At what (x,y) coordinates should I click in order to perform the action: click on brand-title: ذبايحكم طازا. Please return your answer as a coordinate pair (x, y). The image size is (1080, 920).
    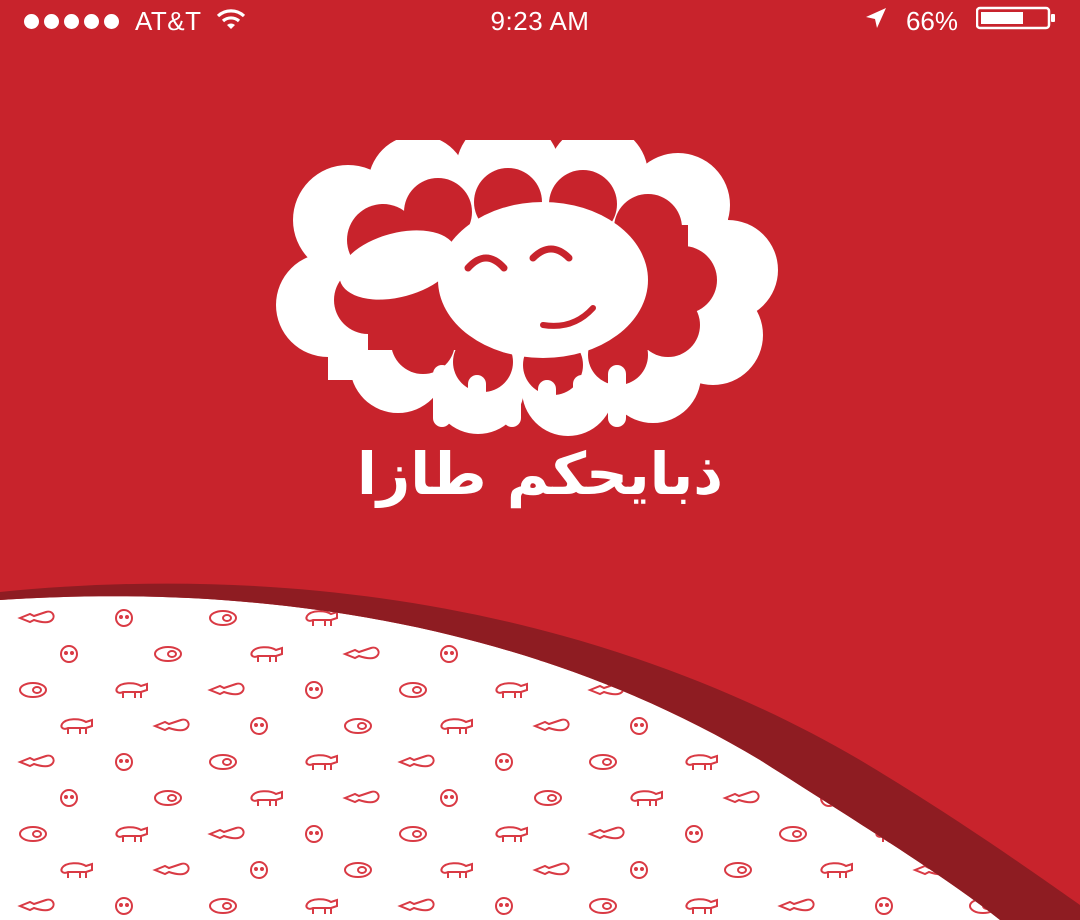
    Looking at the image, I should click on (540, 474).